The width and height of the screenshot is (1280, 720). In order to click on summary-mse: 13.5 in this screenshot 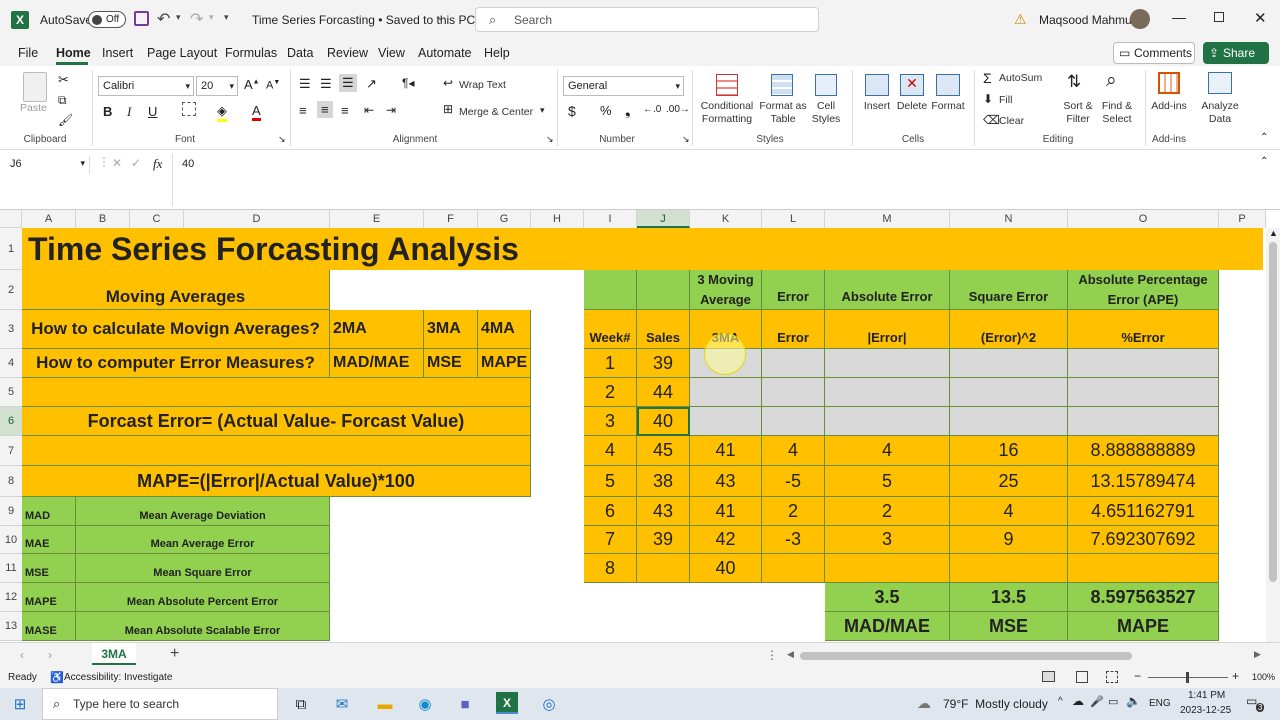, I will do `click(1009, 597)`.